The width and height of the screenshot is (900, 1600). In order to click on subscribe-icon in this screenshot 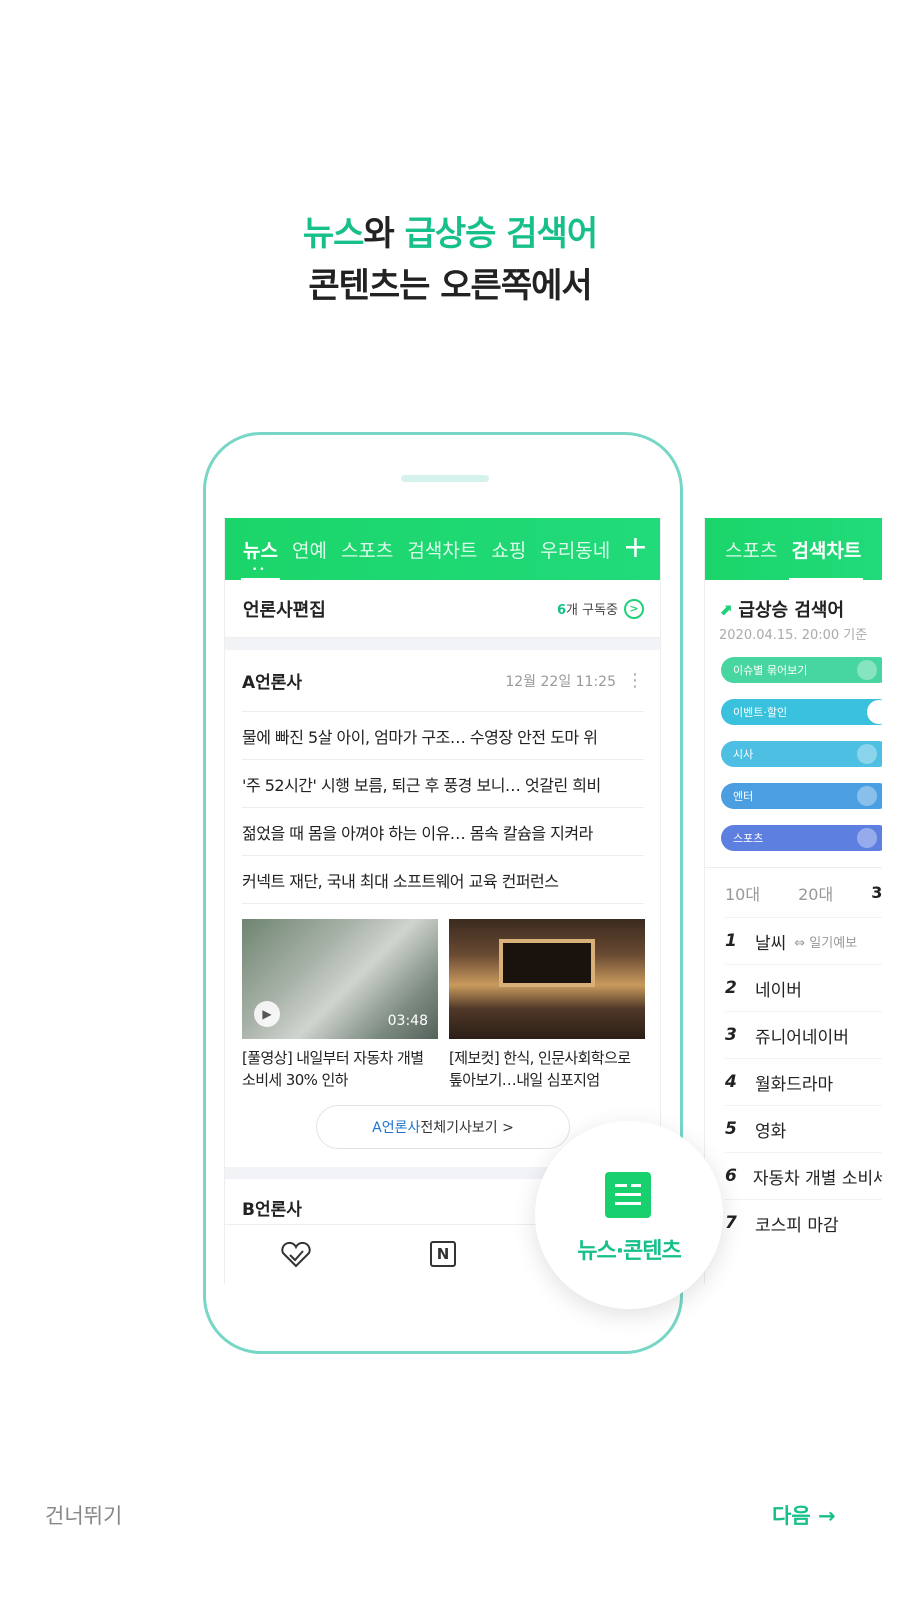, I will do `click(296, 1257)`.